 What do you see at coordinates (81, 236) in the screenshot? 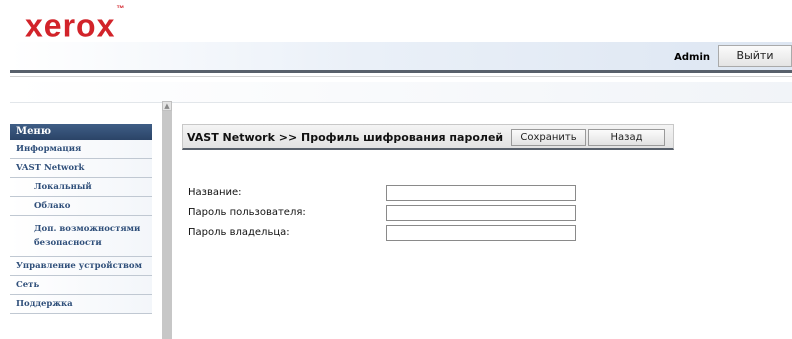
I see `sidebar-item-security: Доп. возможностями безопасности` at bounding box center [81, 236].